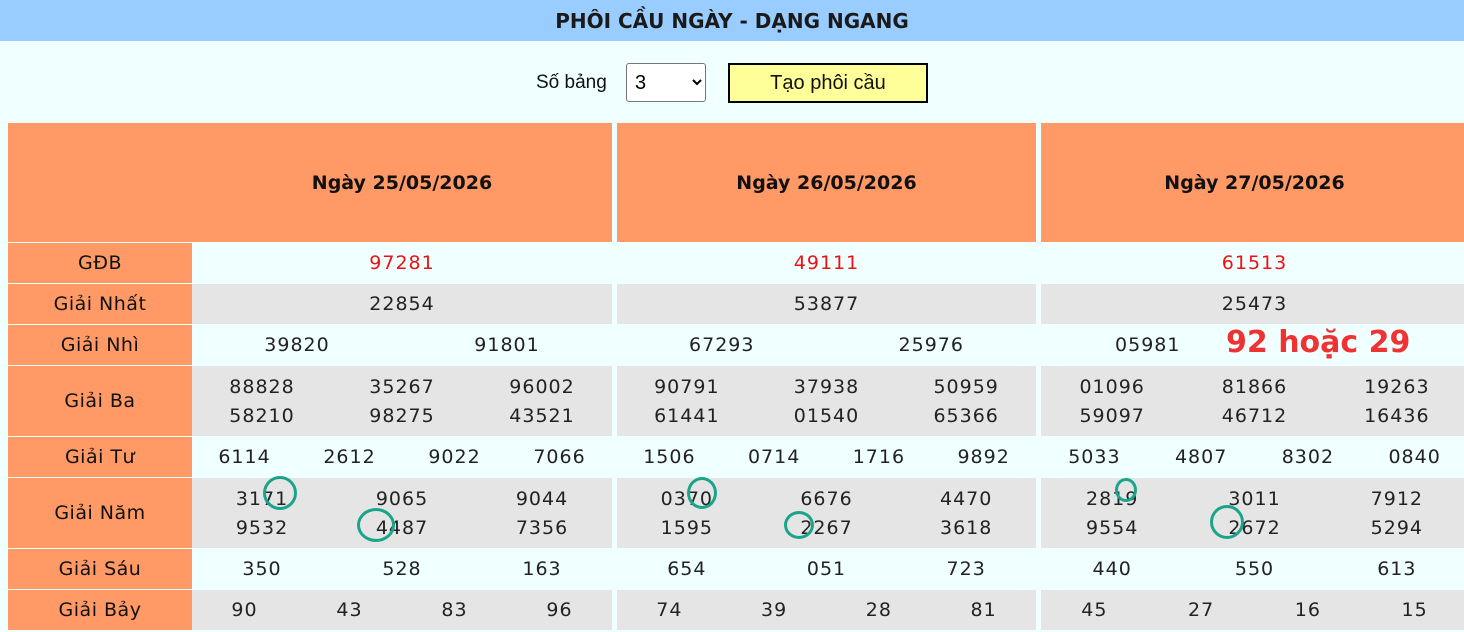 The height and width of the screenshot is (632, 1464). I want to click on prize-label: Giải Nhất, so click(100, 304).